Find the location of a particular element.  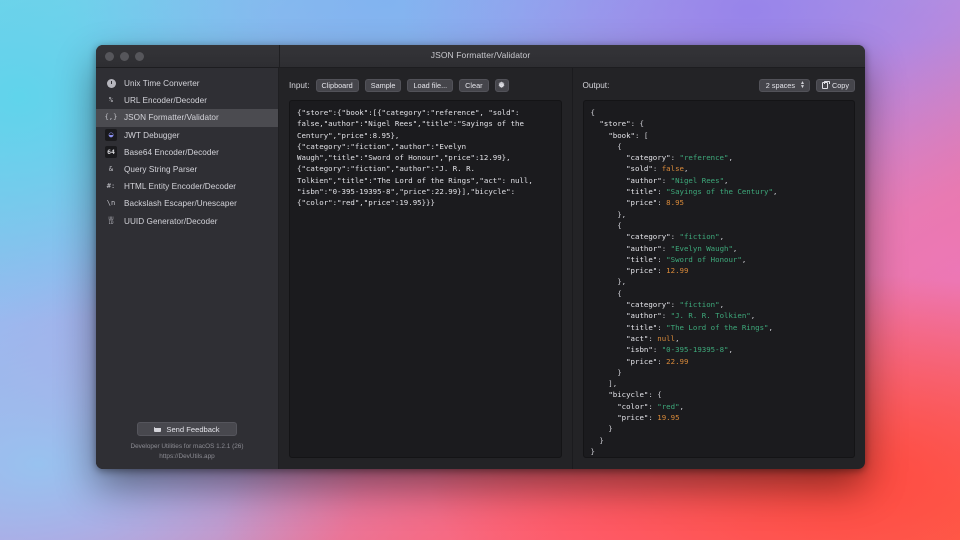

json-token-key: "bicycle" is located at coordinates (628, 395).